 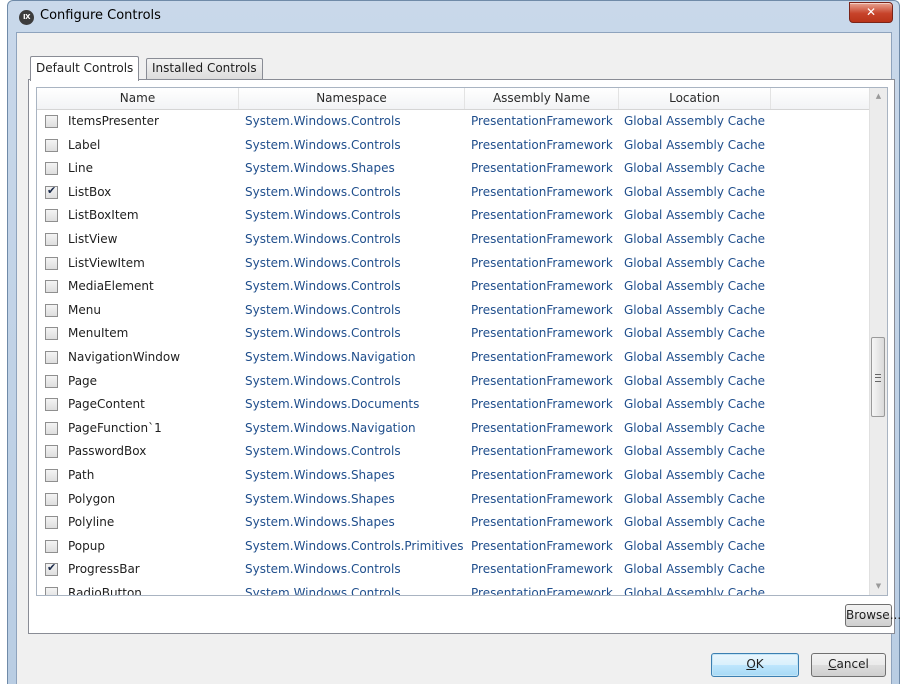 I want to click on close-button: ✕, so click(x=871, y=12).